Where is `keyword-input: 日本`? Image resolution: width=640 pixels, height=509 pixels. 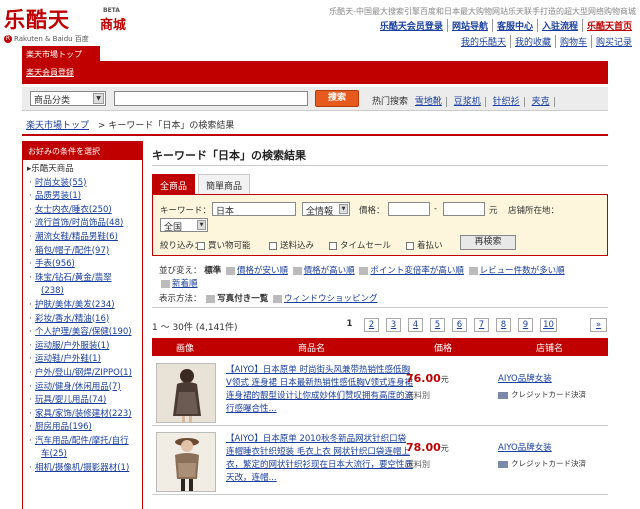 keyword-input: 日本 is located at coordinates (254, 209).